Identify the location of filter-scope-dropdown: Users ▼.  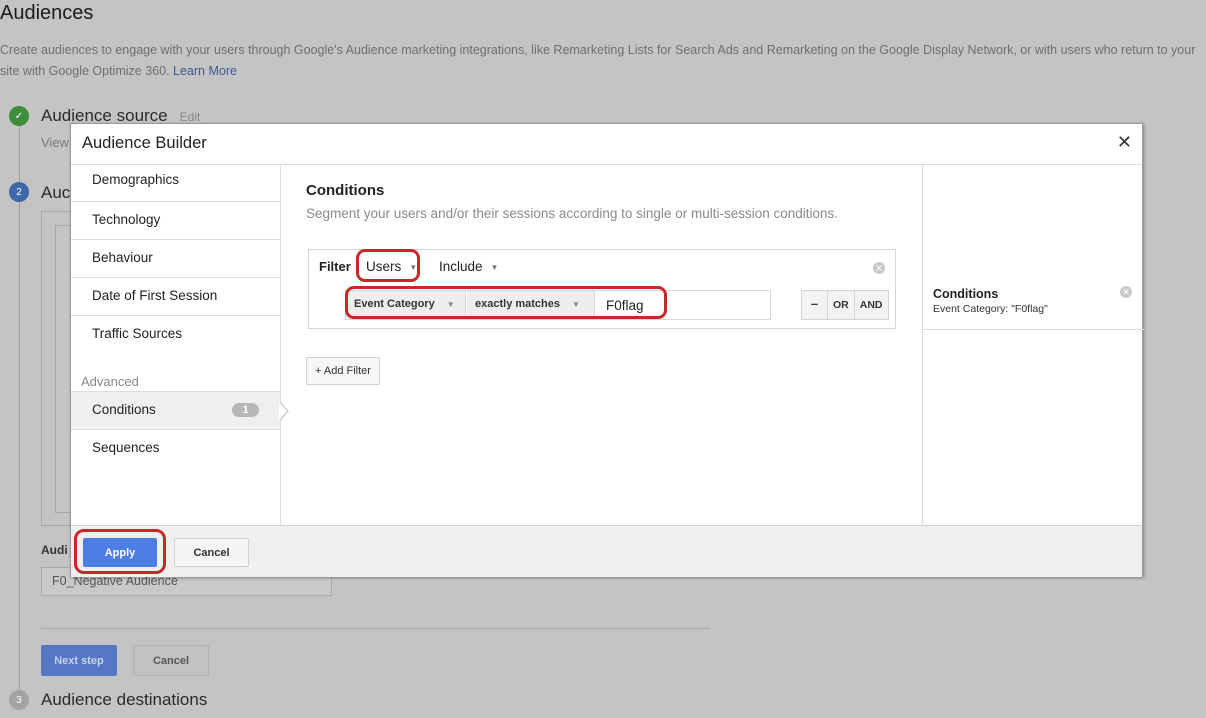
(391, 266).